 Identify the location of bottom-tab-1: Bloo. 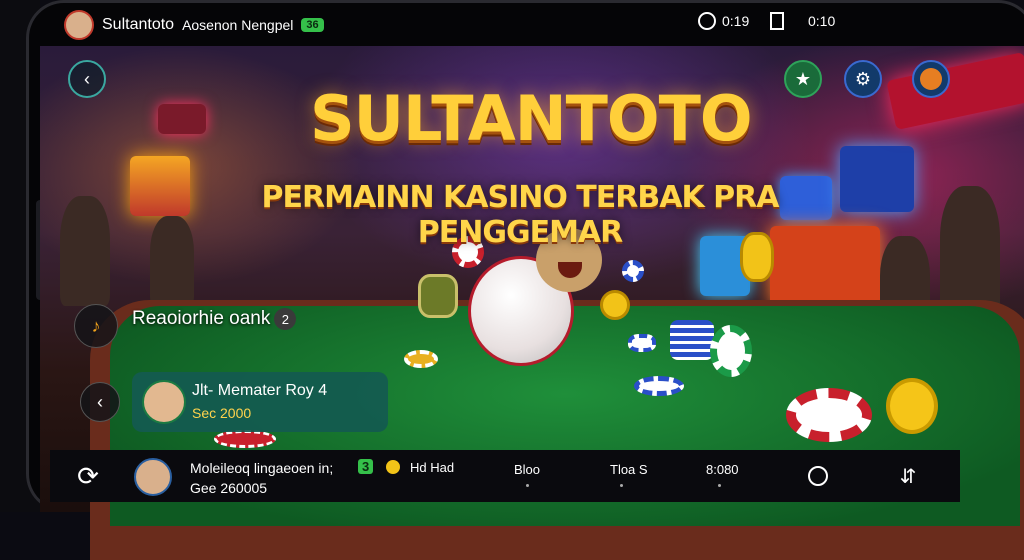
(527, 469).